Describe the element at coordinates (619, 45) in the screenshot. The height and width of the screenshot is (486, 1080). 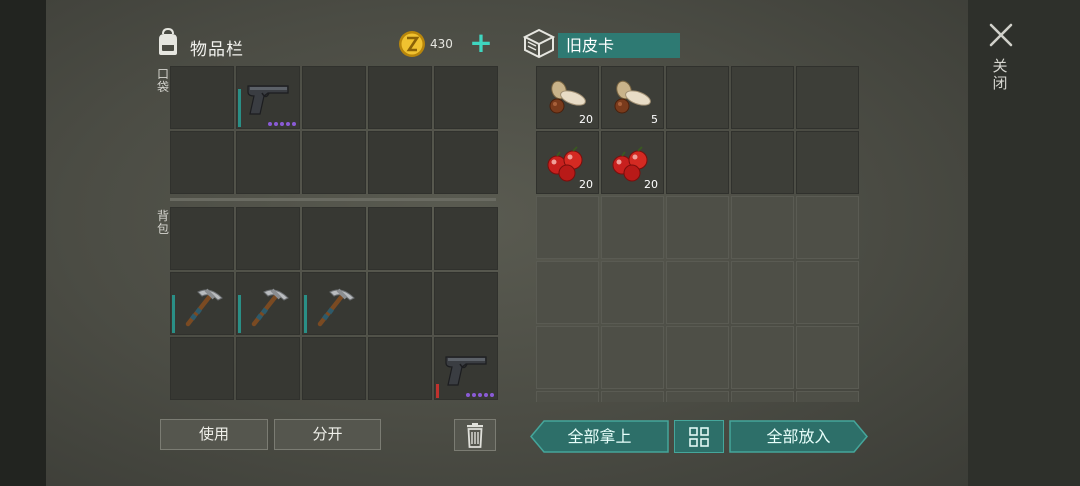
I see `container-name: 旧皮卡` at that location.